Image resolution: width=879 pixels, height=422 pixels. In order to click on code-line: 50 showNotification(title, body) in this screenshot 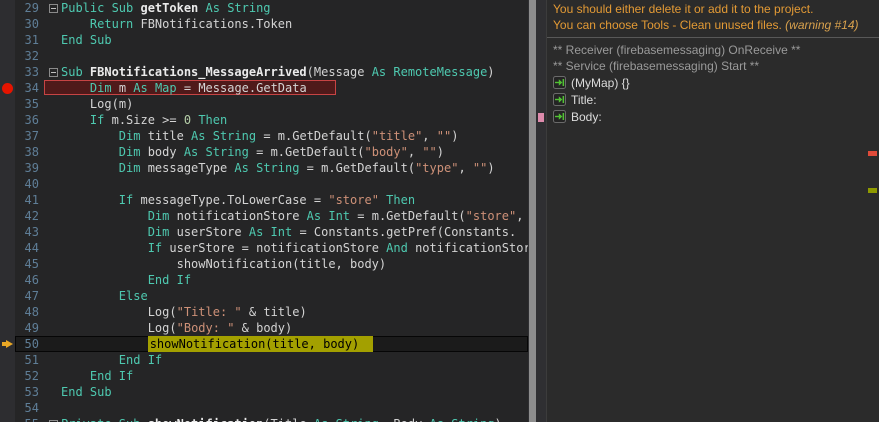, I will do `click(264, 344)`.